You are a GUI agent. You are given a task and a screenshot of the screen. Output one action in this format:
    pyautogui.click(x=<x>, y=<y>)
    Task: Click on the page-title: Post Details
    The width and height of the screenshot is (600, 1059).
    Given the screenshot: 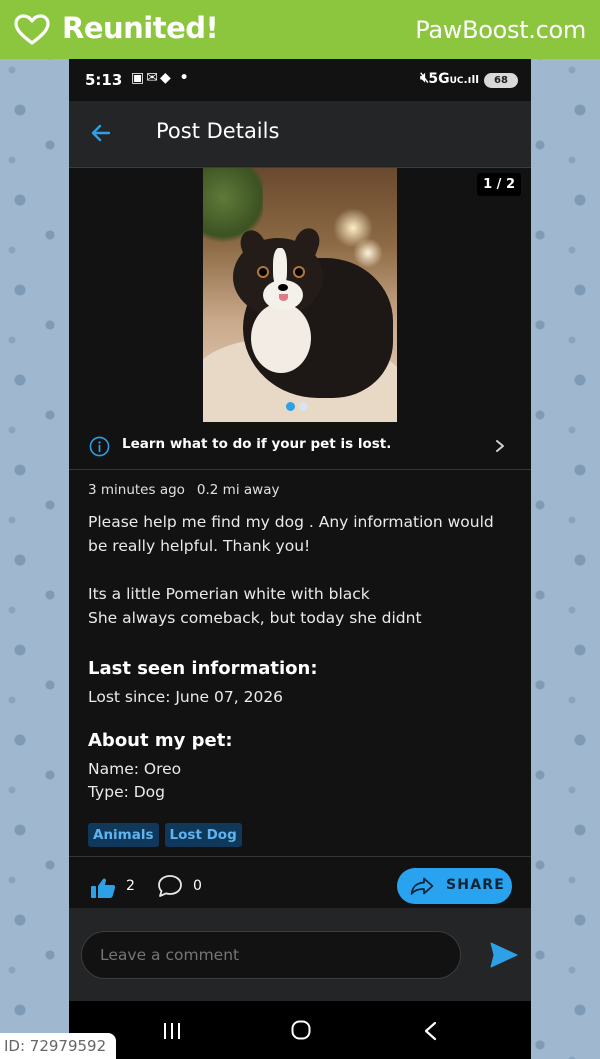 What is the action you would take?
    pyautogui.click(x=218, y=131)
    